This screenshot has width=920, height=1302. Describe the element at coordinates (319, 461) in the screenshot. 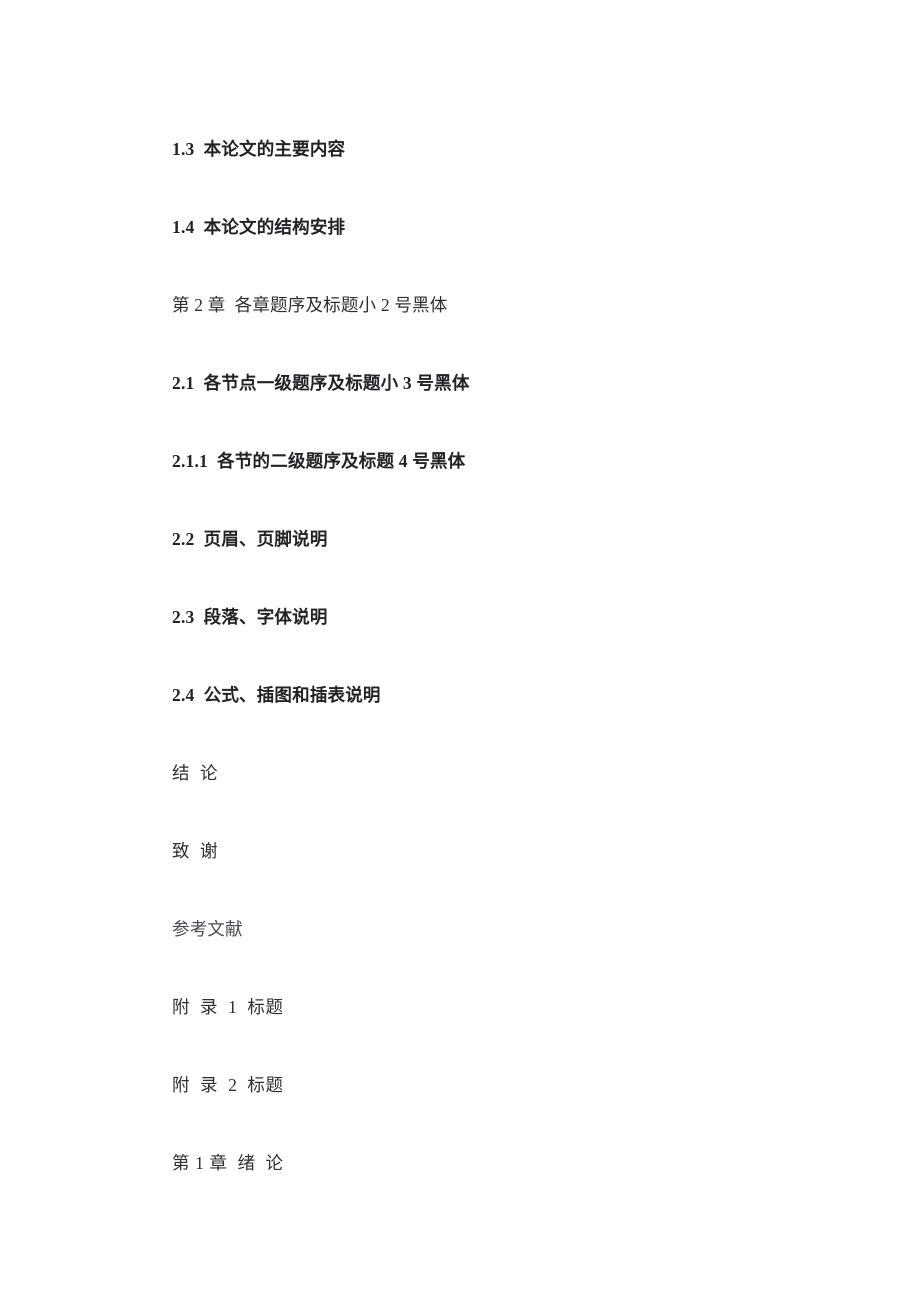

I see `line-2-1-1: 2.1.1 各节的二级题序及标题 4 号黑体` at that location.